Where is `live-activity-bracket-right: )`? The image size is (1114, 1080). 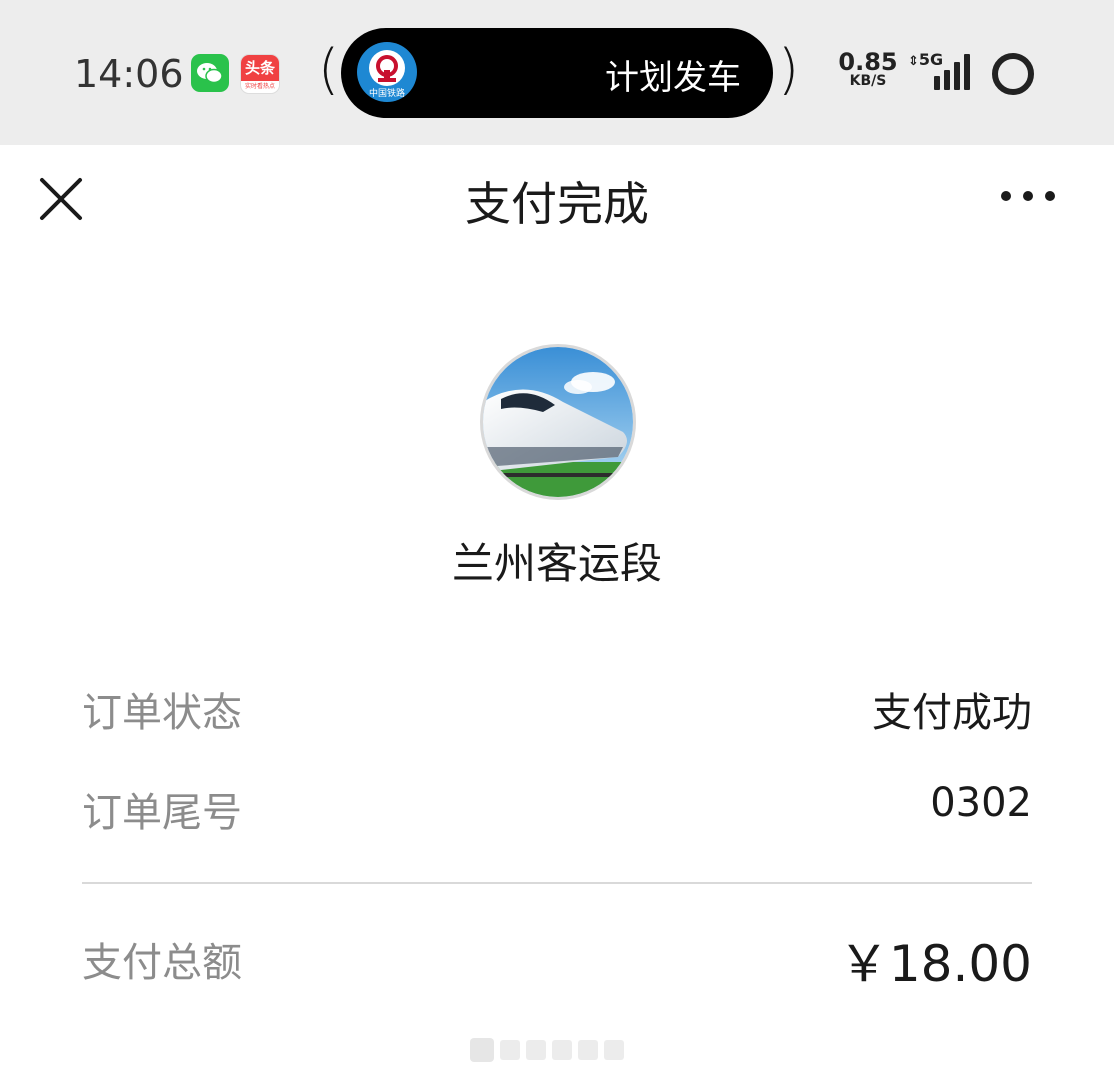
live-activity-bracket-right: ) is located at coordinates (789, 69).